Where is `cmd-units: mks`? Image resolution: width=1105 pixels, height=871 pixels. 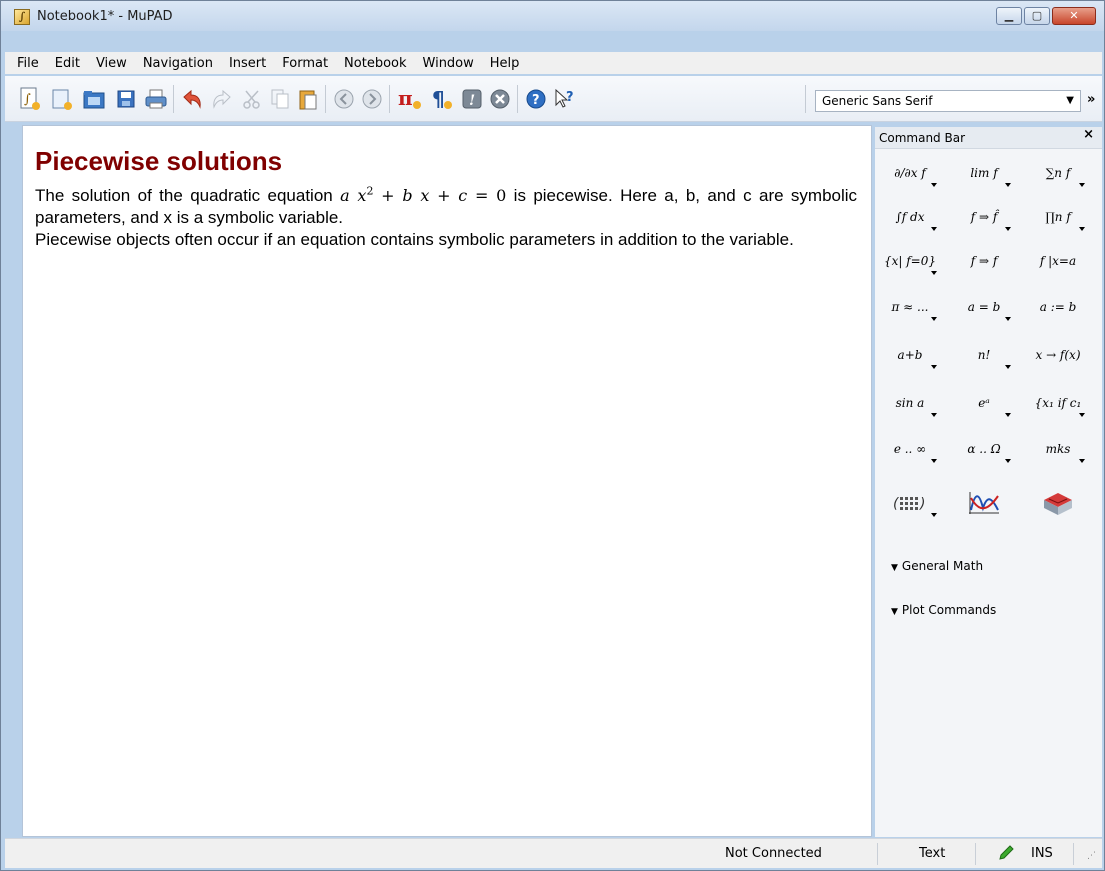
cmd-units: mks is located at coordinates (1058, 449).